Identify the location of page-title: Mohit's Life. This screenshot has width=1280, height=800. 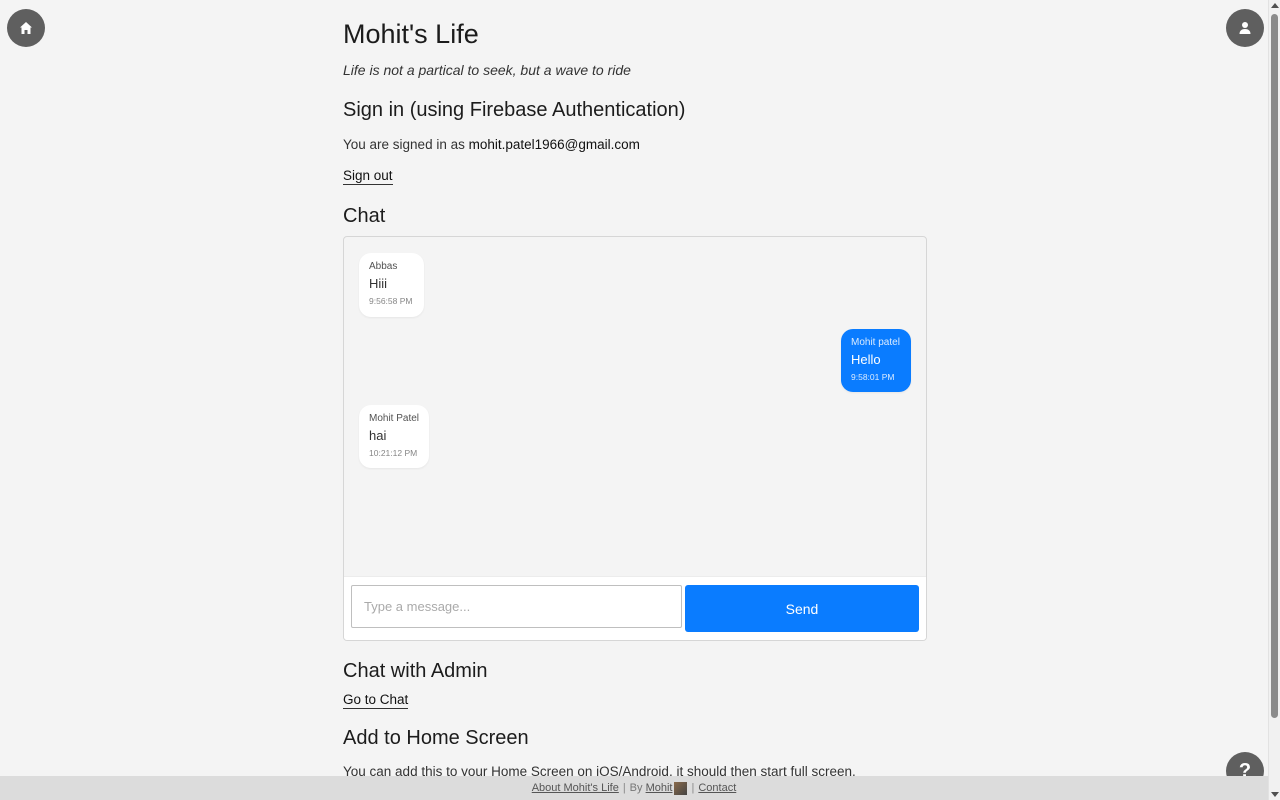
(411, 34).